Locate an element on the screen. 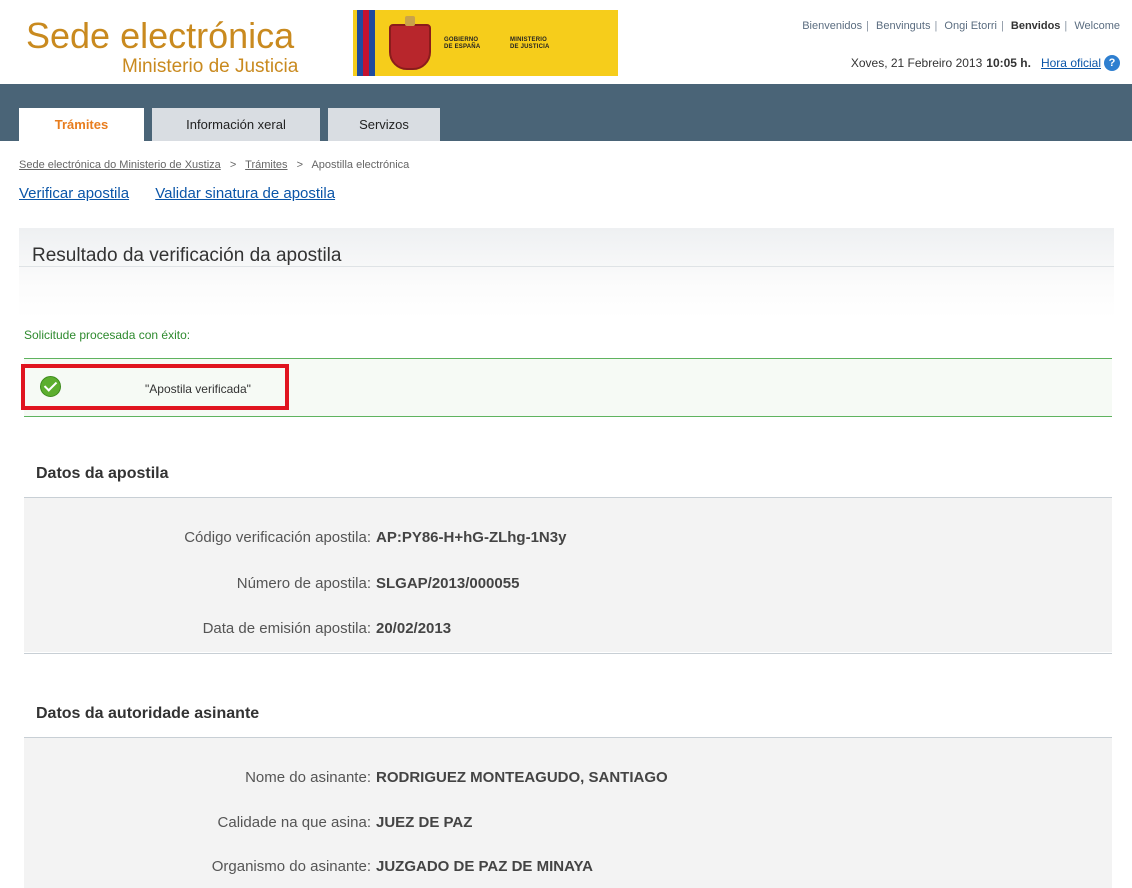 Image resolution: width=1132 pixels, height=888 pixels. field-label: Número de apostila: is located at coordinates (303, 583).